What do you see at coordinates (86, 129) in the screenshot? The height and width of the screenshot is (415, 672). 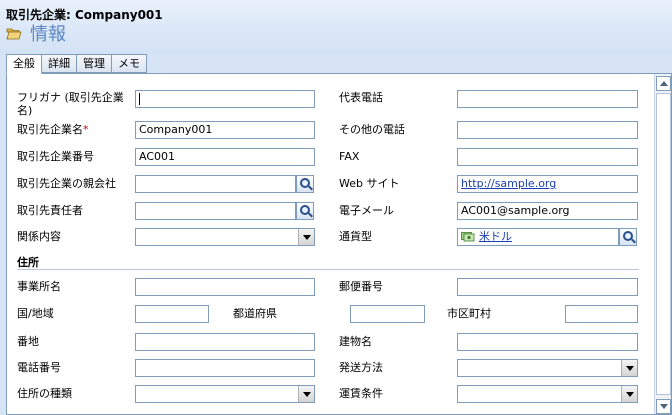 I see `required-marker: *` at bounding box center [86, 129].